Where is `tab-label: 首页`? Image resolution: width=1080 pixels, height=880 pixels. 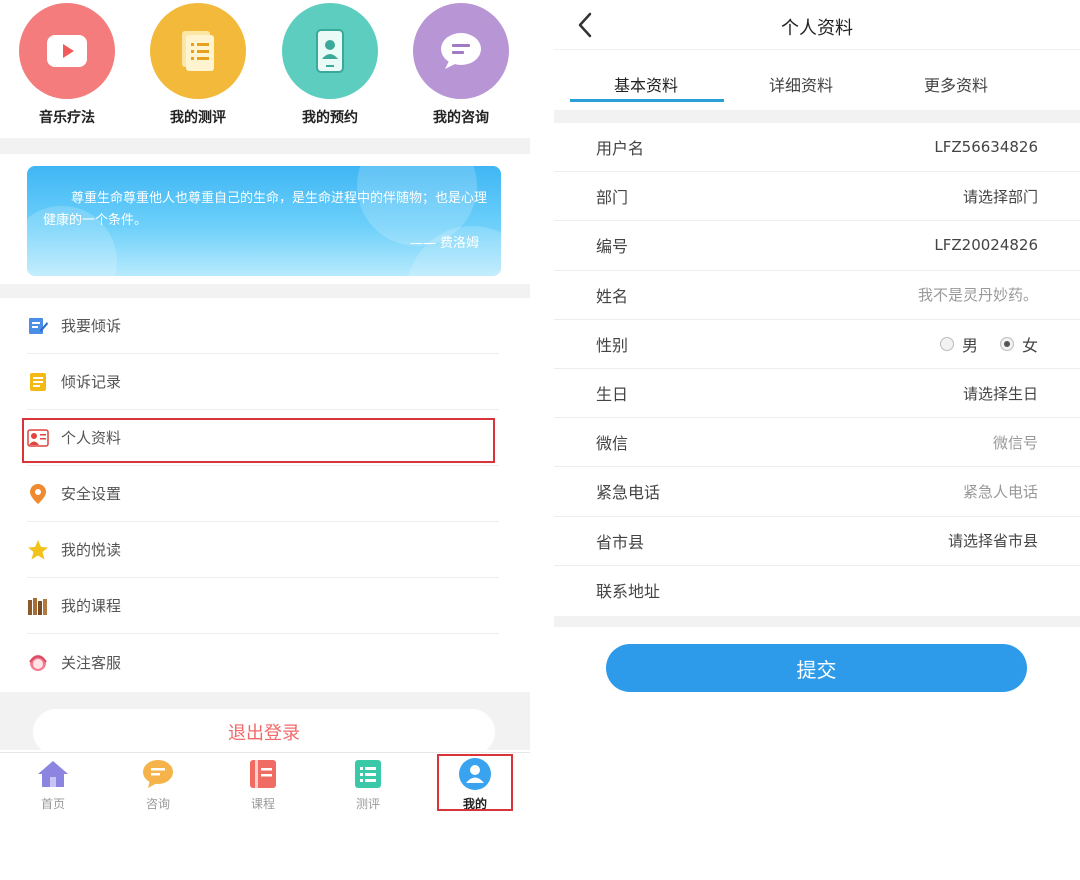 tab-label: 首页 is located at coordinates (52, 804).